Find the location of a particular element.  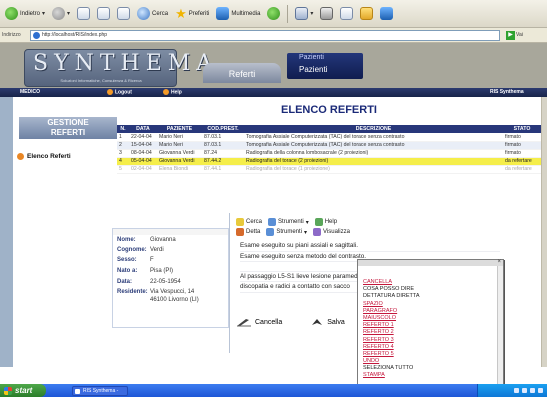

go-label: Vai is located at coordinates (519, 35).